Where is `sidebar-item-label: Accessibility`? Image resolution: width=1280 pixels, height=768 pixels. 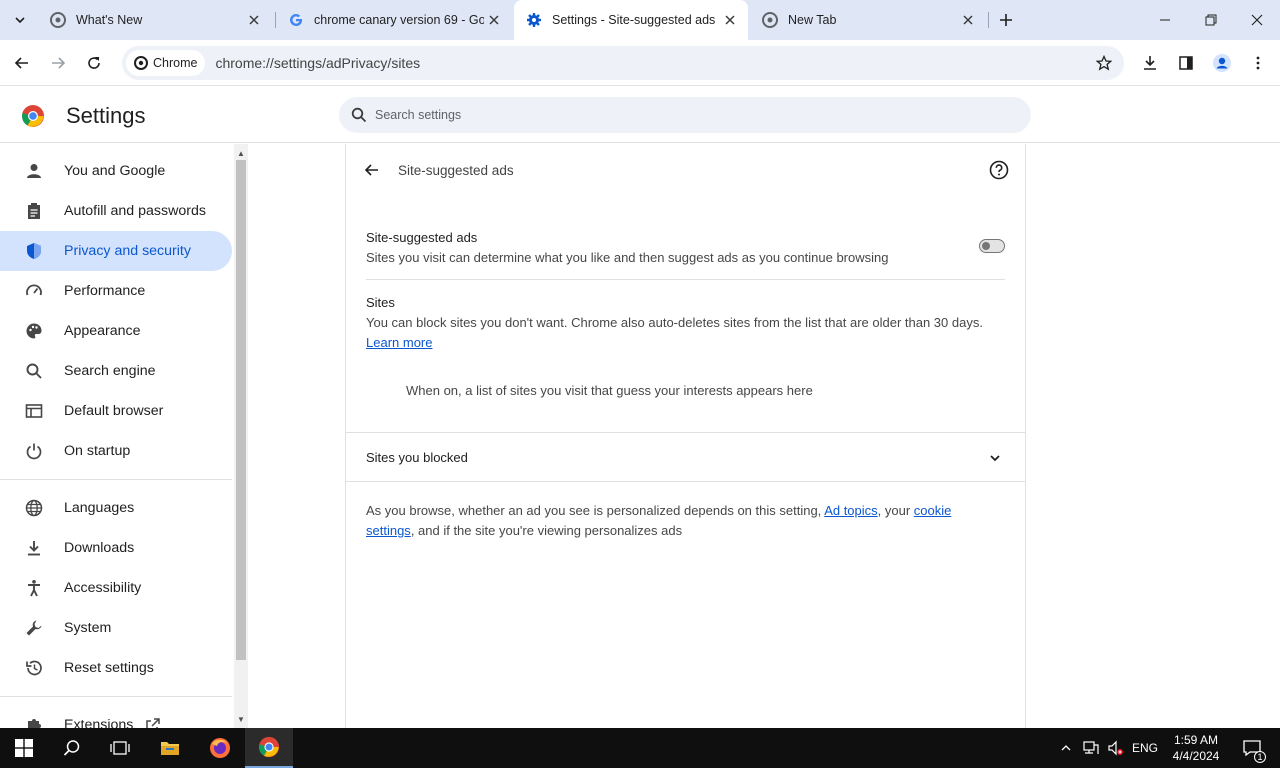
sidebar-item-label: Accessibility is located at coordinates (103, 588).